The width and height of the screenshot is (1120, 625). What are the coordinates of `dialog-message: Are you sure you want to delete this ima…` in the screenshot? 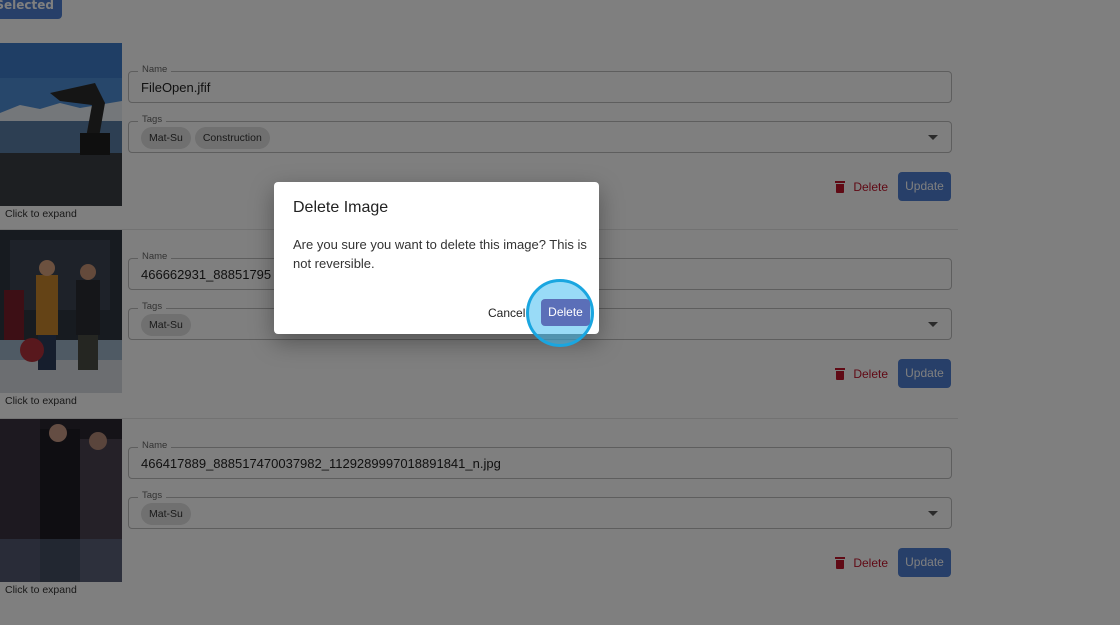 It's located at (440, 254).